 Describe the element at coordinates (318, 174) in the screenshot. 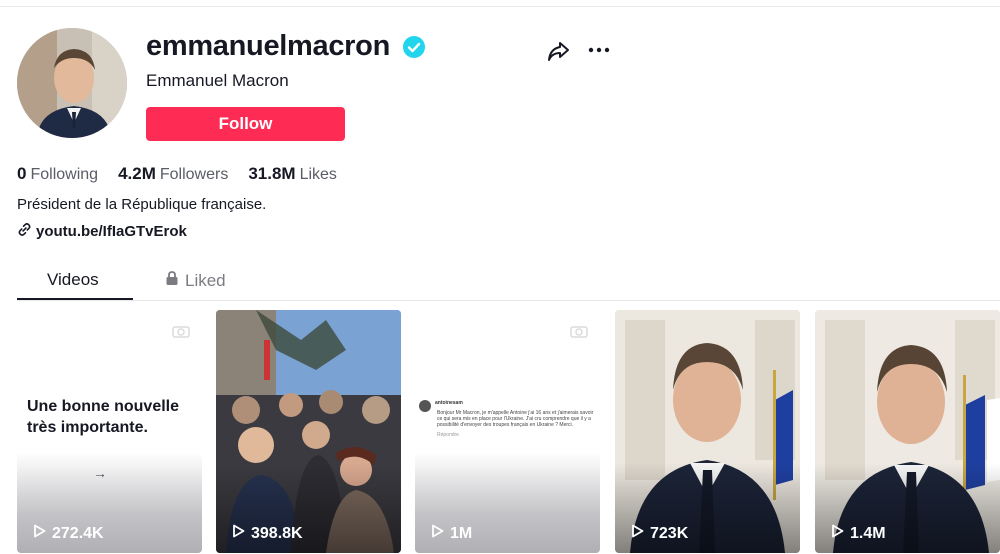

I see `stat-label: Likes` at that location.